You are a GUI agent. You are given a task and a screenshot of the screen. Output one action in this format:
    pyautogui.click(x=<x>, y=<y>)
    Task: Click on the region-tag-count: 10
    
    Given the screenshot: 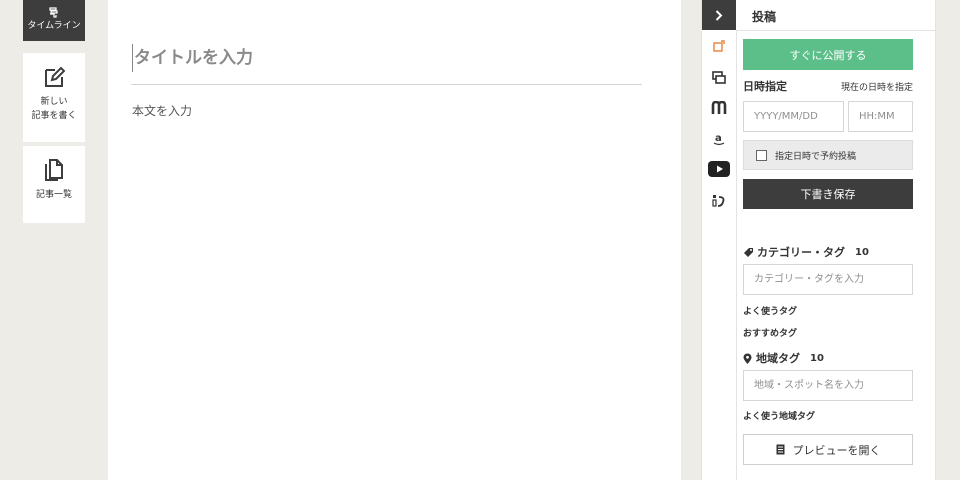 What is the action you would take?
    pyautogui.click(x=817, y=358)
    